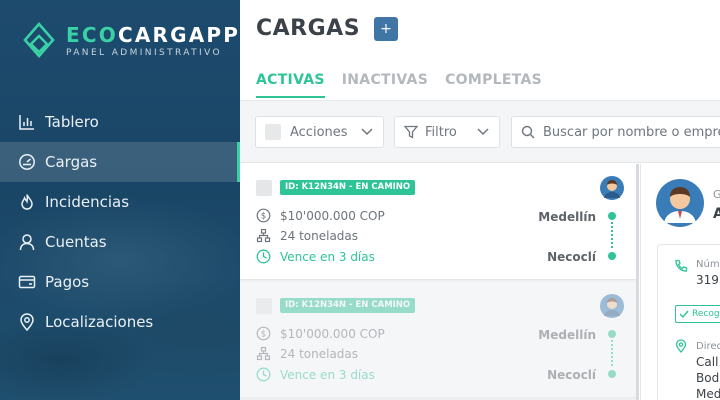  Describe the element at coordinates (680, 203) in the screenshot. I see `driver-avatar` at that location.